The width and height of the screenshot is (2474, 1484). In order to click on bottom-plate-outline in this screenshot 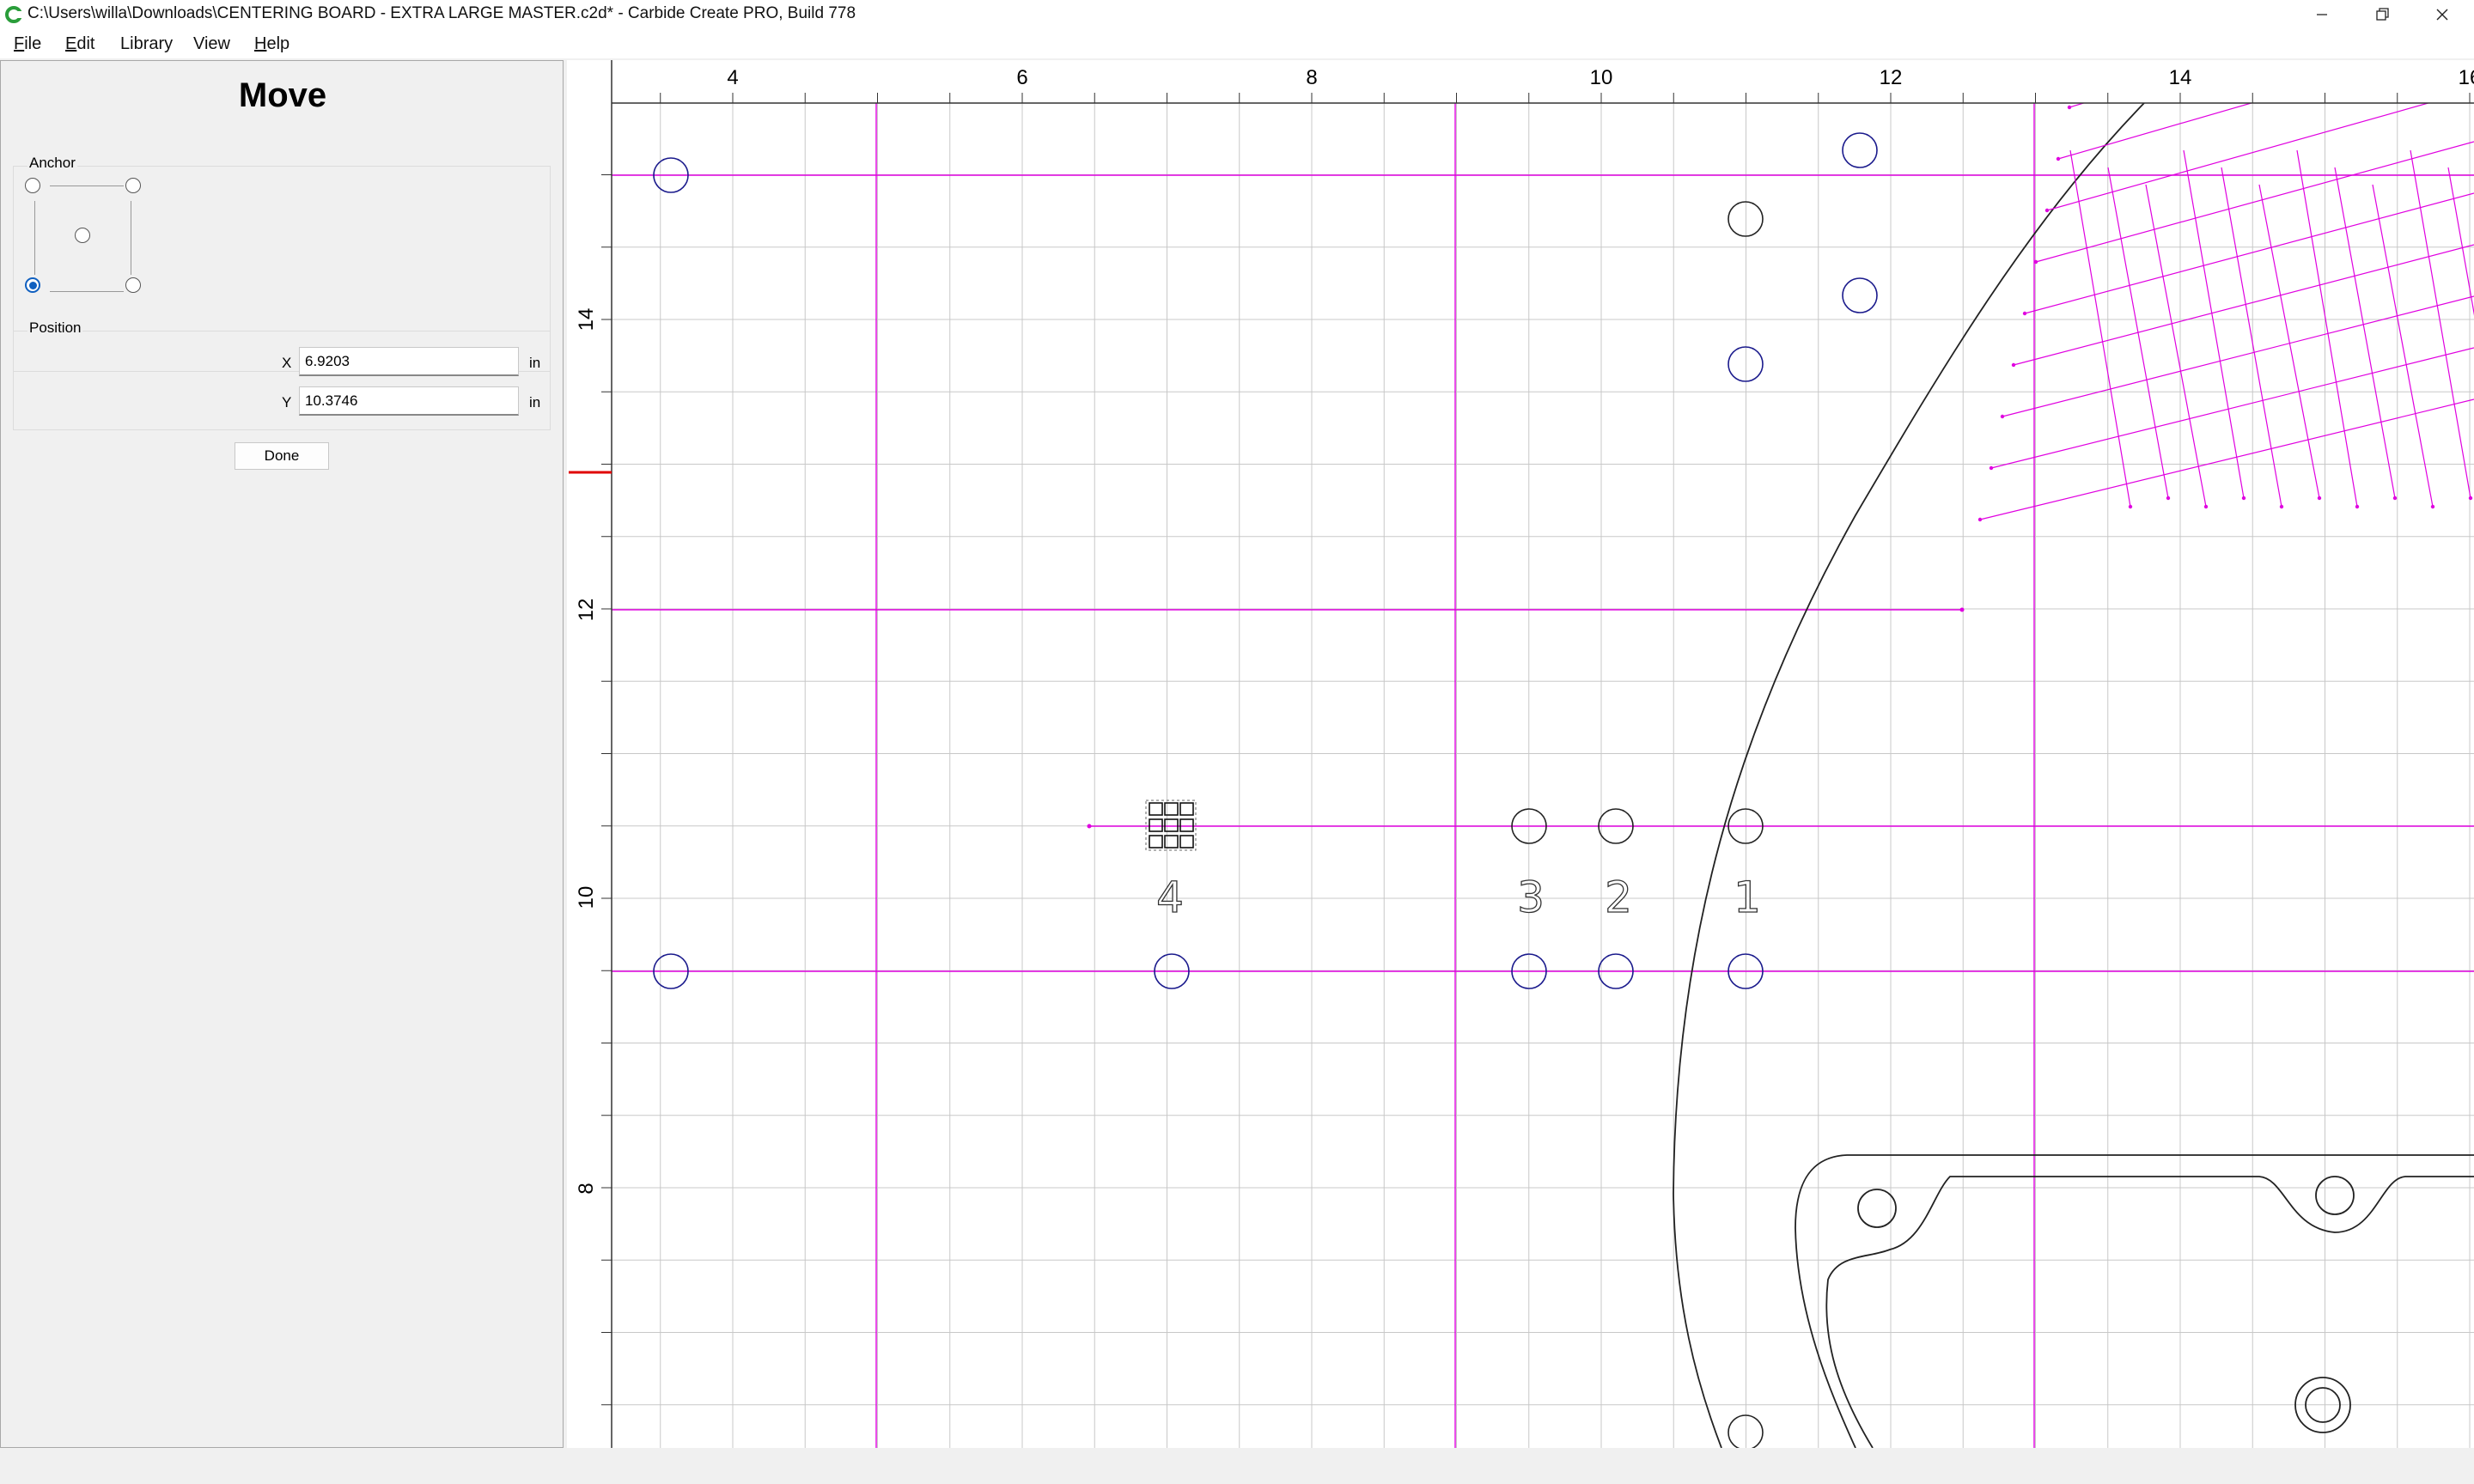, I will do `click(2134, 1301)`.